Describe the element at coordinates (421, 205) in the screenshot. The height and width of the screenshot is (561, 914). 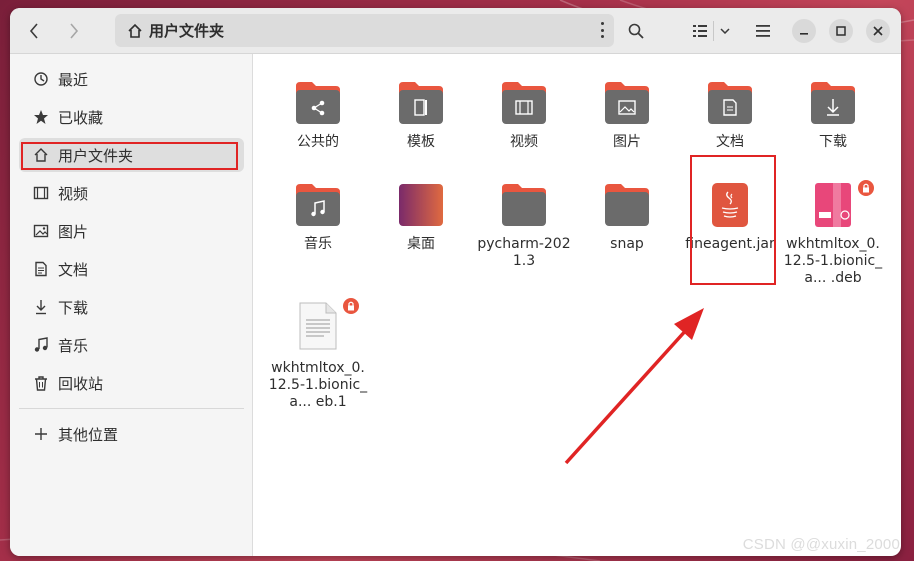
I see `folder-desktop-icon` at that location.